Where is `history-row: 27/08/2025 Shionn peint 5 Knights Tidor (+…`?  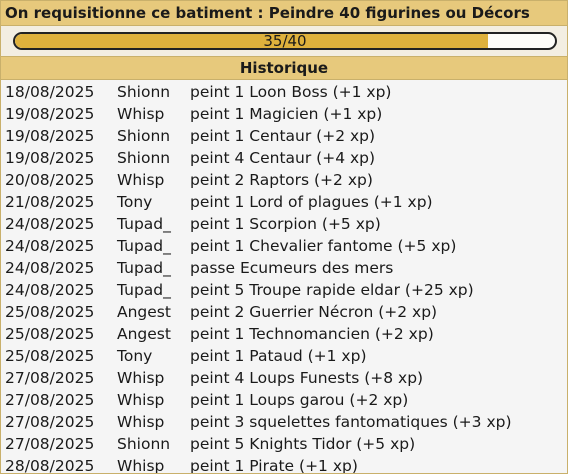 history-row: 27/08/2025 Shionn peint 5 Knights Tidor (+… is located at coordinates (284, 444).